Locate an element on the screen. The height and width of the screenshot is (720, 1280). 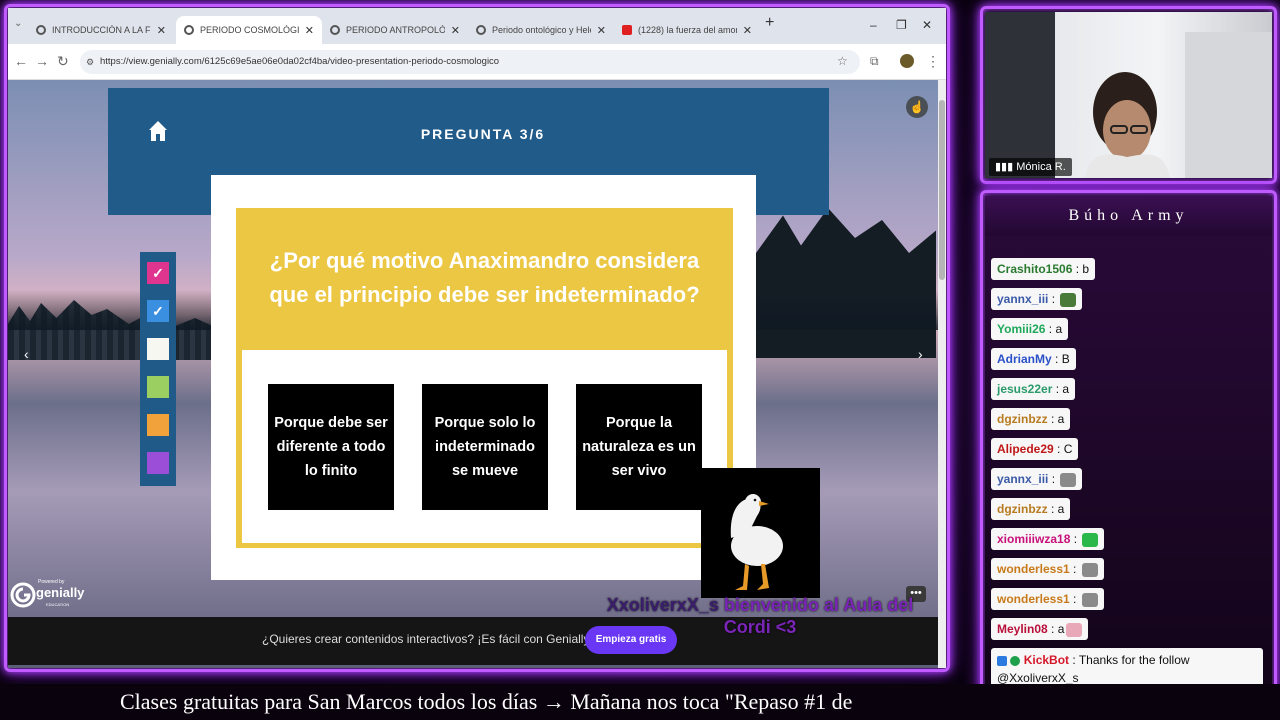
genially-logo: Powered by genially EDUCATION is located at coordinates (48, 595).